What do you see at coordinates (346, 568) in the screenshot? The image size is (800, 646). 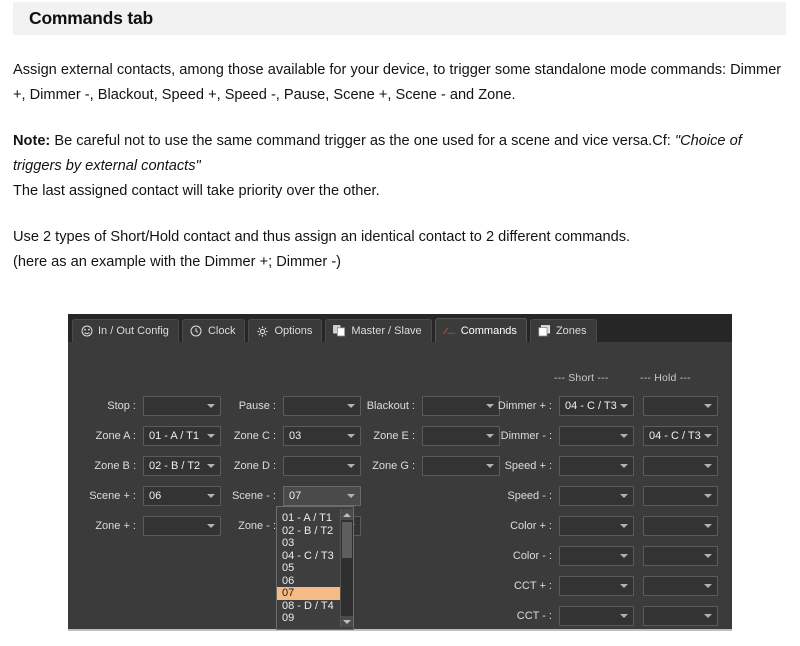 I see `dropdown-scrollbar` at bounding box center [346, 568].